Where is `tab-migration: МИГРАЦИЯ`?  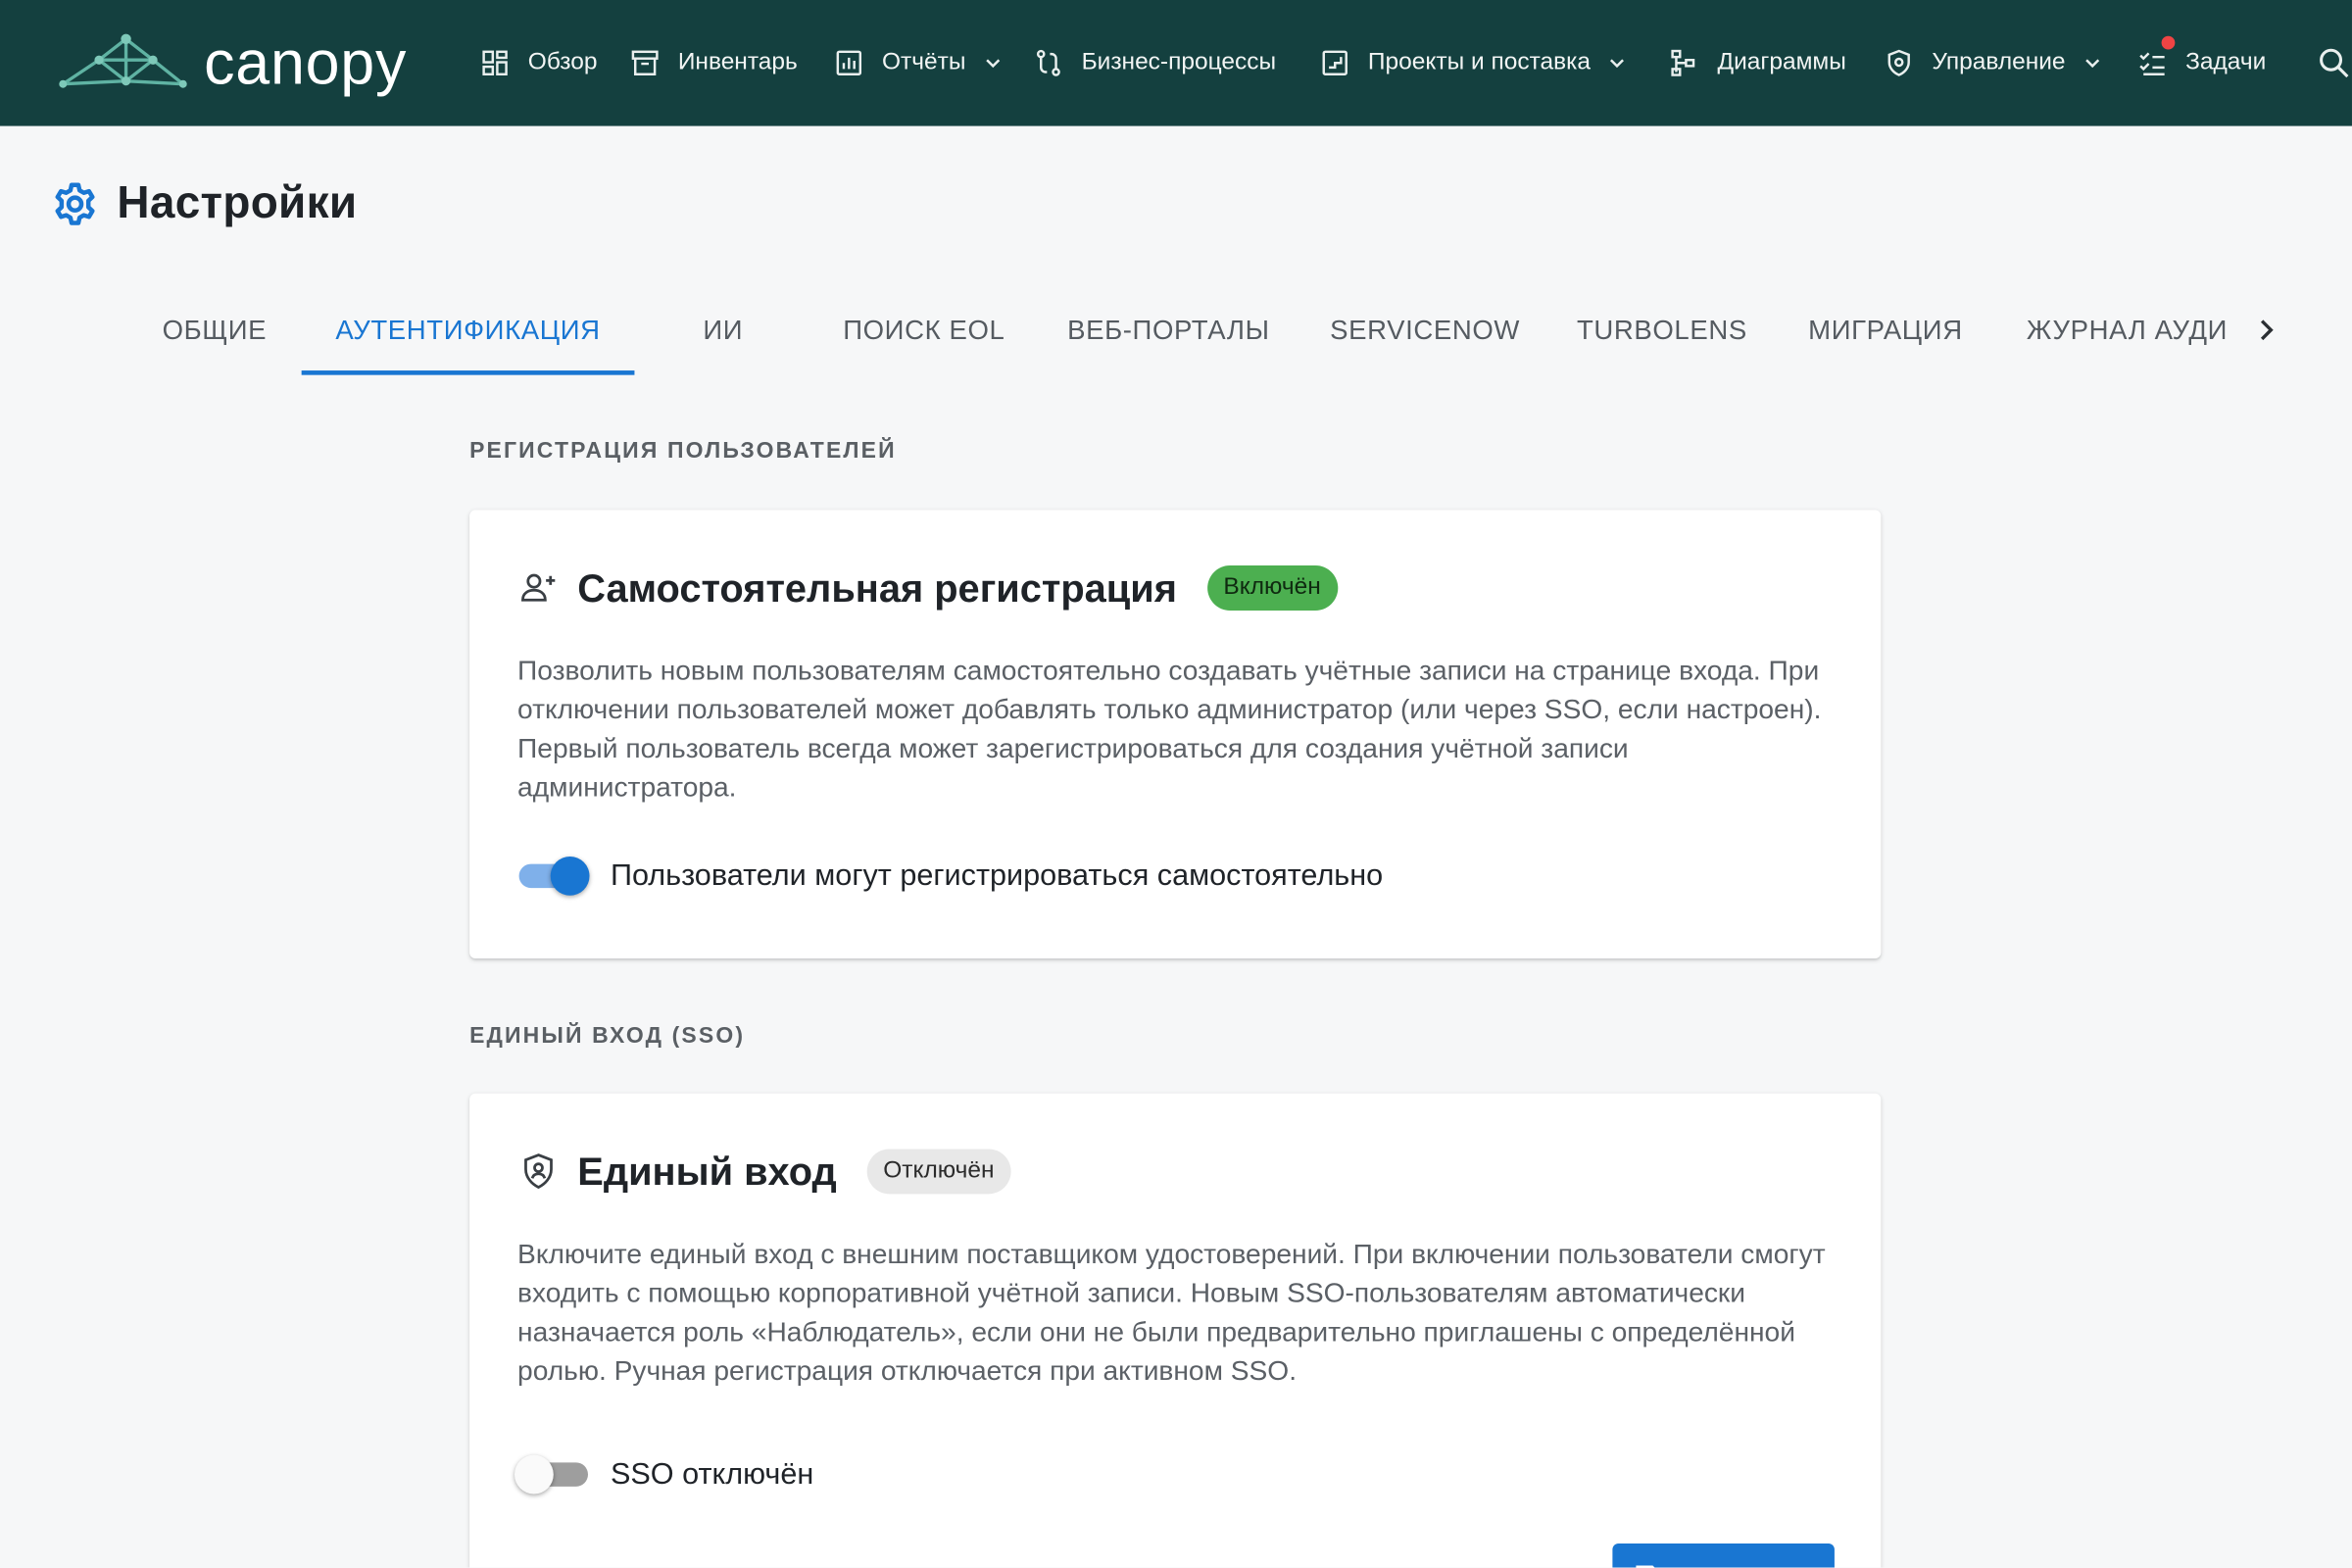 tab-migration: МИГРАЦИЯ is located at coordinates (1886, 330).